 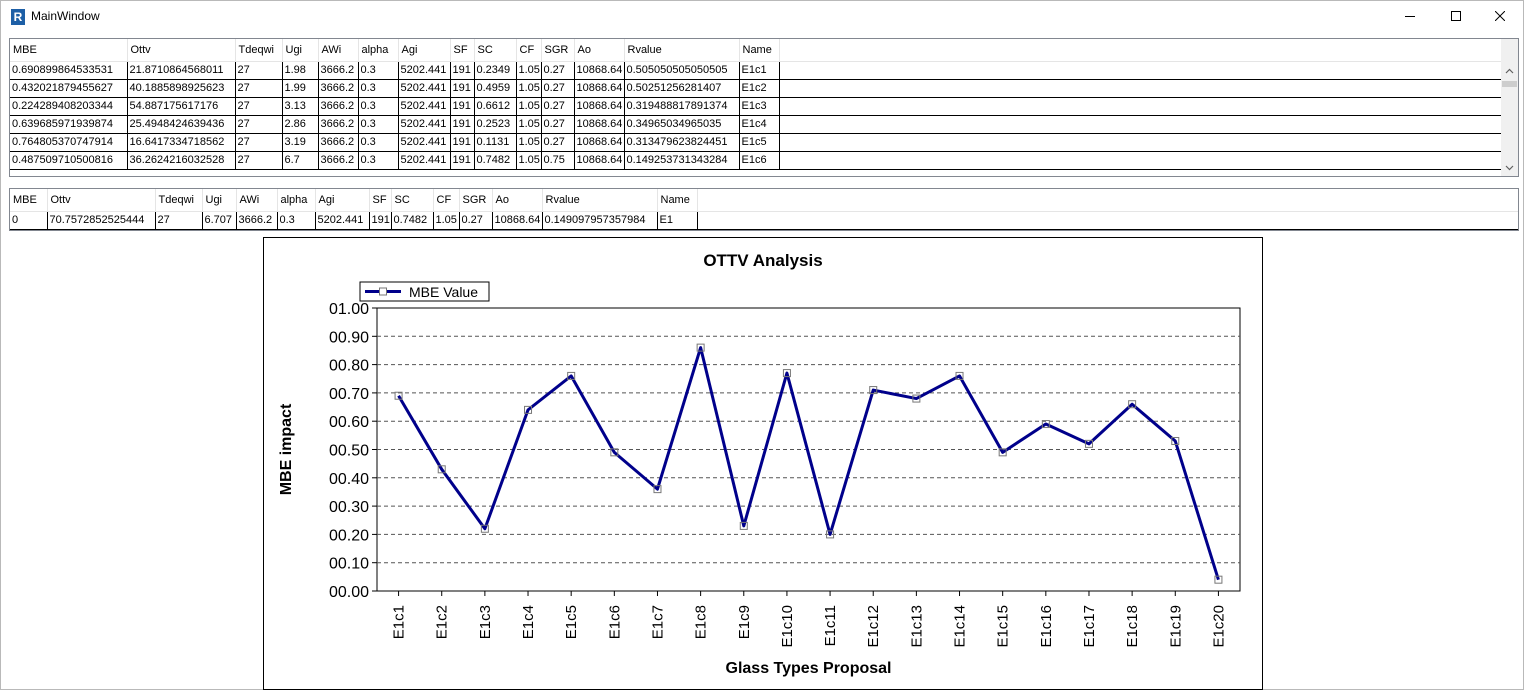 I want to click on cell-sc: 0.2523, so click(x=495, y=124).